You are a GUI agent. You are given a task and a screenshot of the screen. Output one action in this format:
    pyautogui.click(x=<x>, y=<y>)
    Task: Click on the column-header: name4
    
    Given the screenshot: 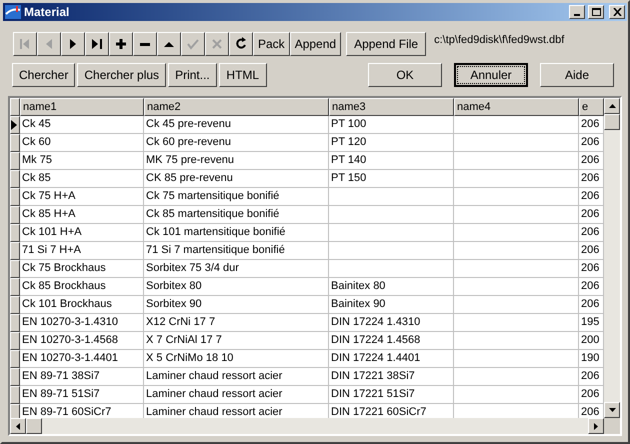 What is the action you would take?
    pyautogui.click(x=516, y=107)
    